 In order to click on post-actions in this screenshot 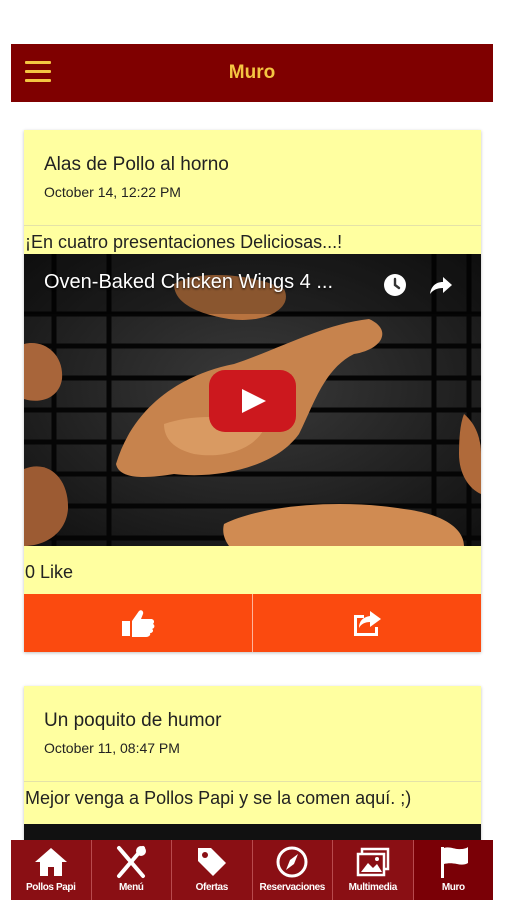, I will do `click(252, 623)`.